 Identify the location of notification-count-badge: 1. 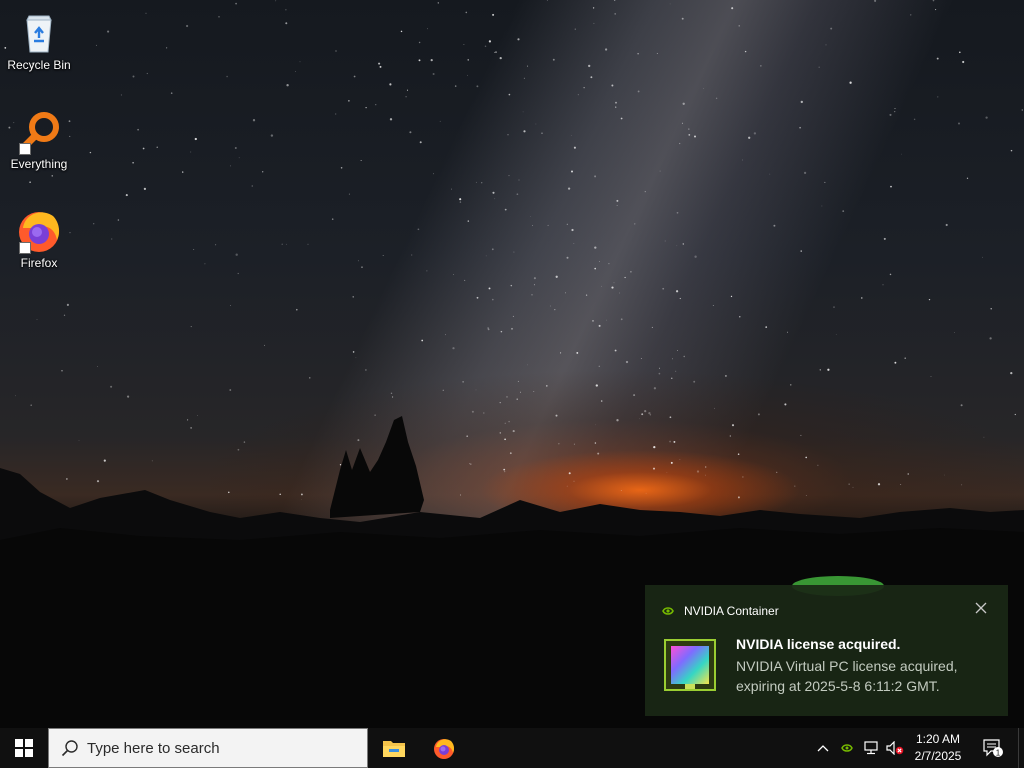
(998, 752).